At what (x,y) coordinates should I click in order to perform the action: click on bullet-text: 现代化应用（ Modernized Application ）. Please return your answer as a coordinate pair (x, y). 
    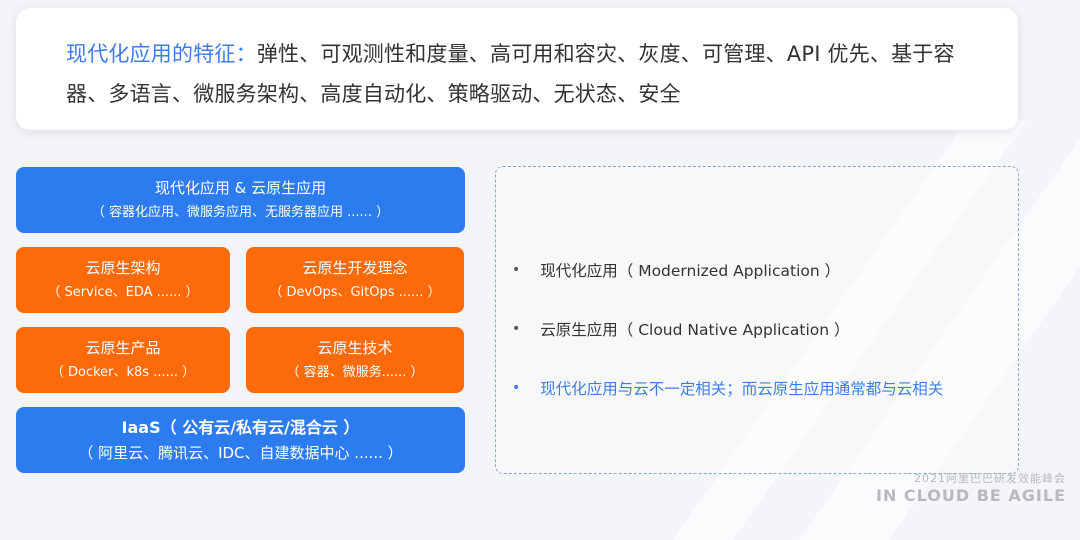
    Looking at the image, I should click on (690, 271).